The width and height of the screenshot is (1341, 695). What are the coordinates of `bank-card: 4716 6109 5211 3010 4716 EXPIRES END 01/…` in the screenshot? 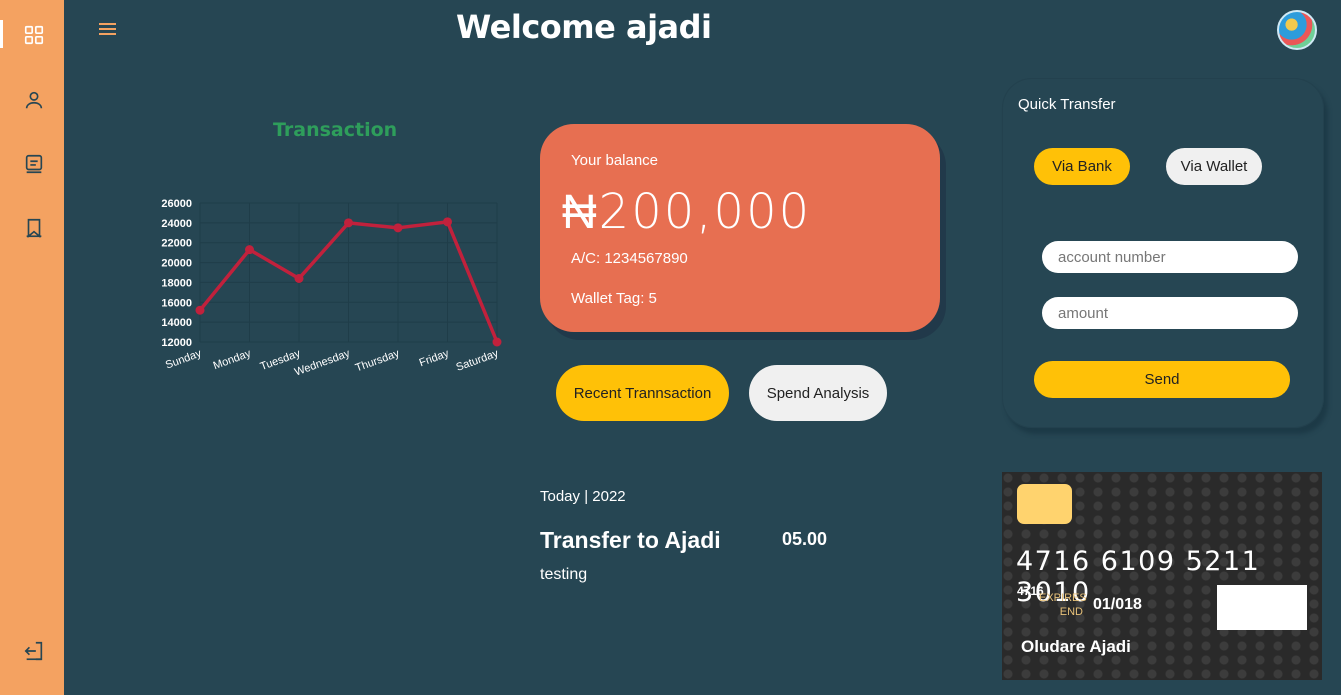 It's located at (1162, 576).